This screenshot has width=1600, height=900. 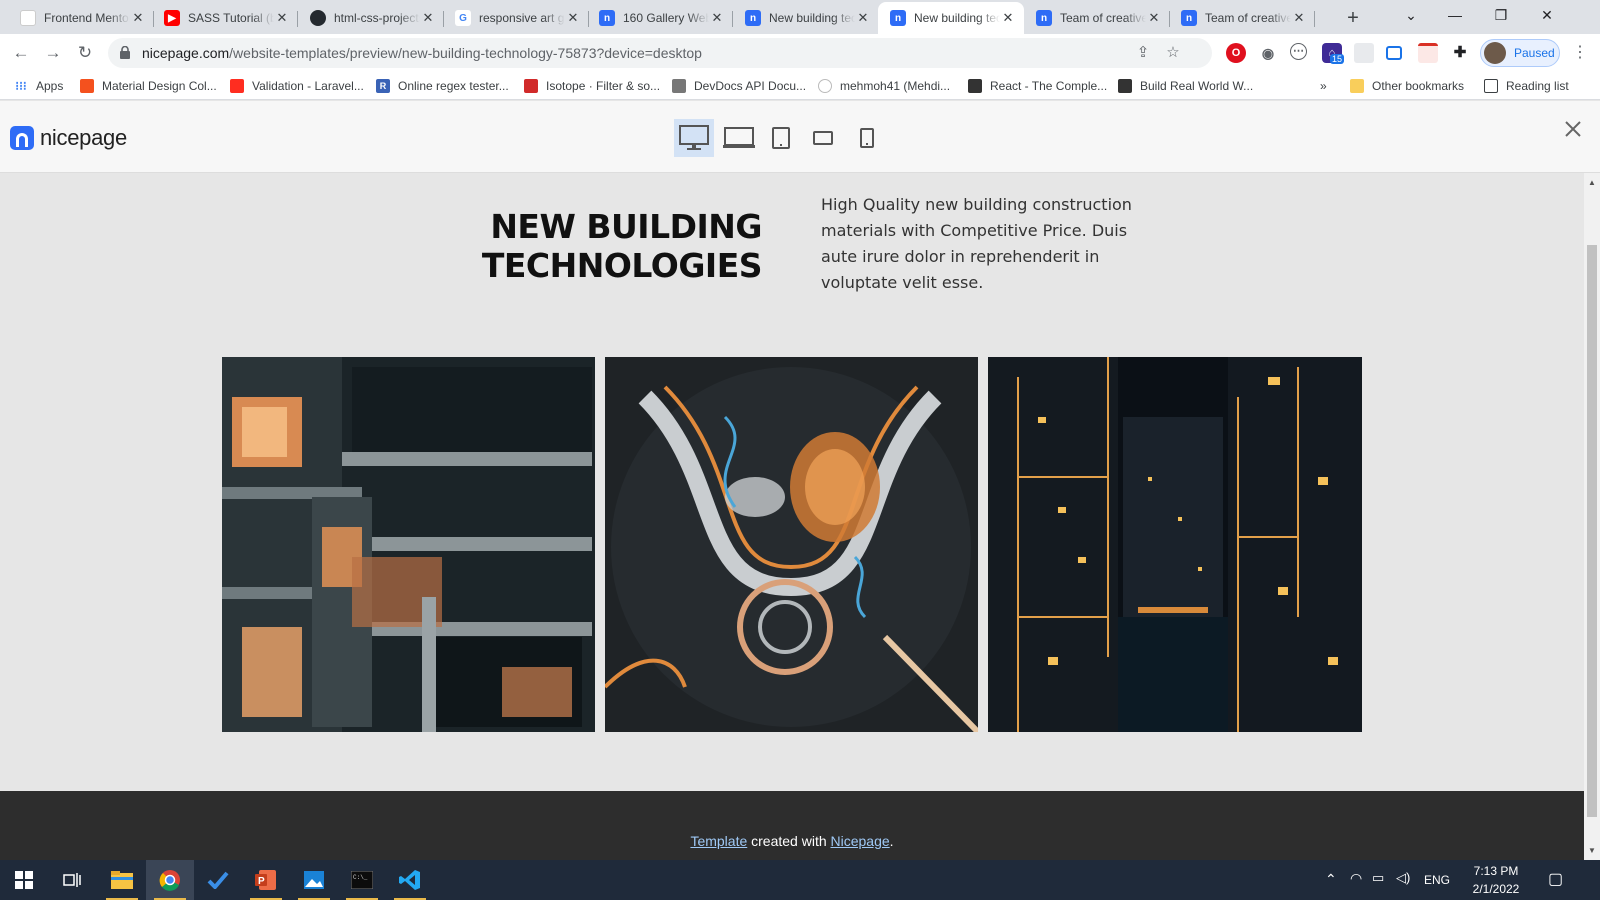 What do you see at coordinates (122, 880) in the screenshot?
I see `file-explorer-icon` at bounding box center [122, 880].